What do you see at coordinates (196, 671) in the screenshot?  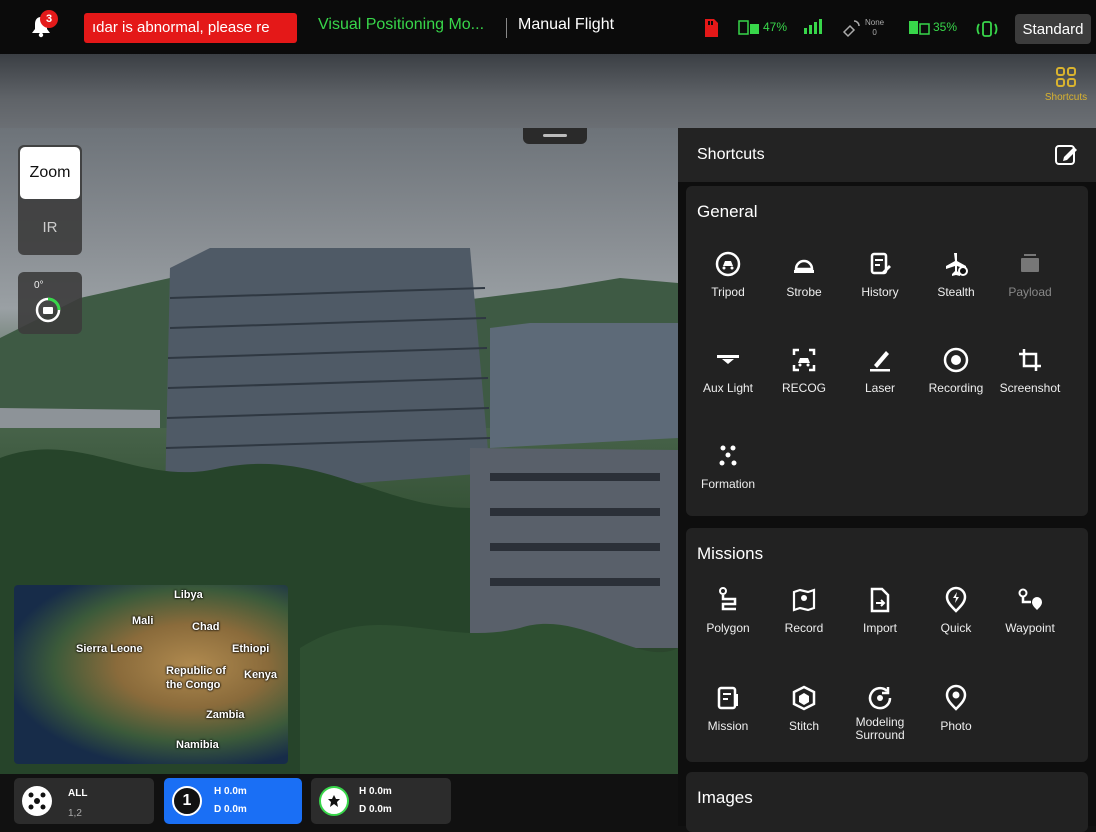 I see `map-label-republic-of: Republic of` at bounding box center [196, 671].